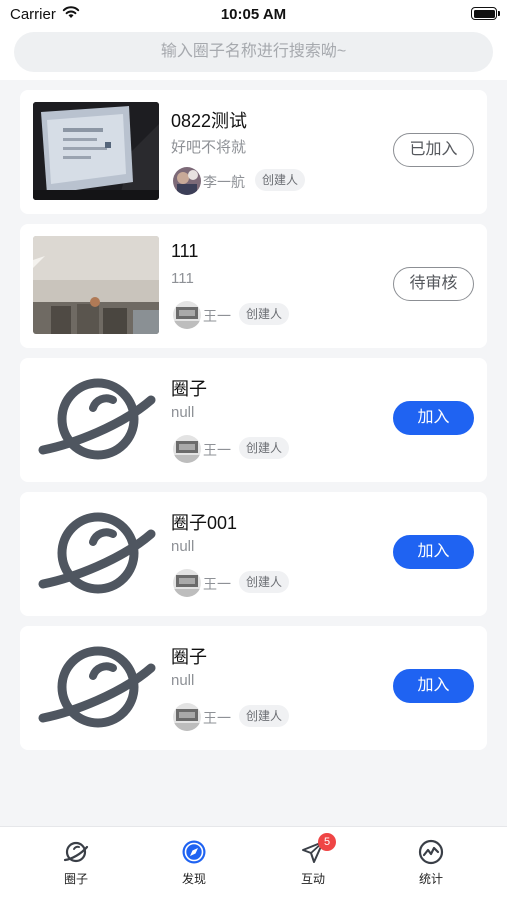 Image resolution: width=507 pixels, height=901 pixels. What do you see at coordinates (193, 879) in the screenshot?
I see `tab-label: 发现` at bounding box center [193, 879].